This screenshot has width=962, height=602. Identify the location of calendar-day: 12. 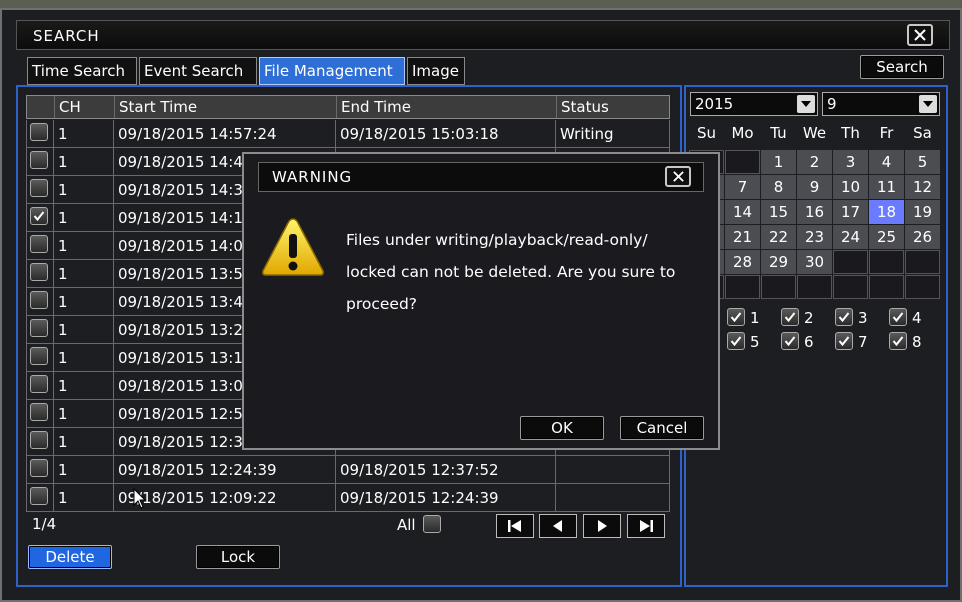
(922, 187).